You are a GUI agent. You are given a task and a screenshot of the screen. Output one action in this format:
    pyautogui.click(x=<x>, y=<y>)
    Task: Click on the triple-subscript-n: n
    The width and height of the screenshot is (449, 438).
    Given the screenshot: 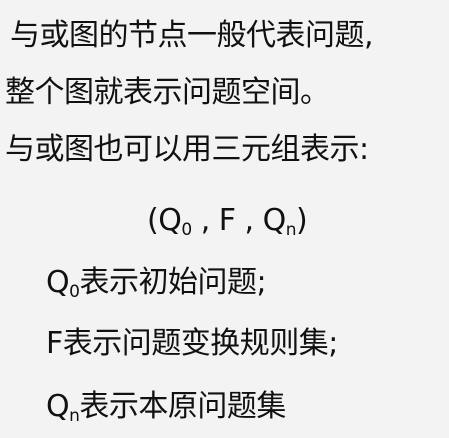 What is the action you would take?
    pyautogui.click(x=291, y=230)
    